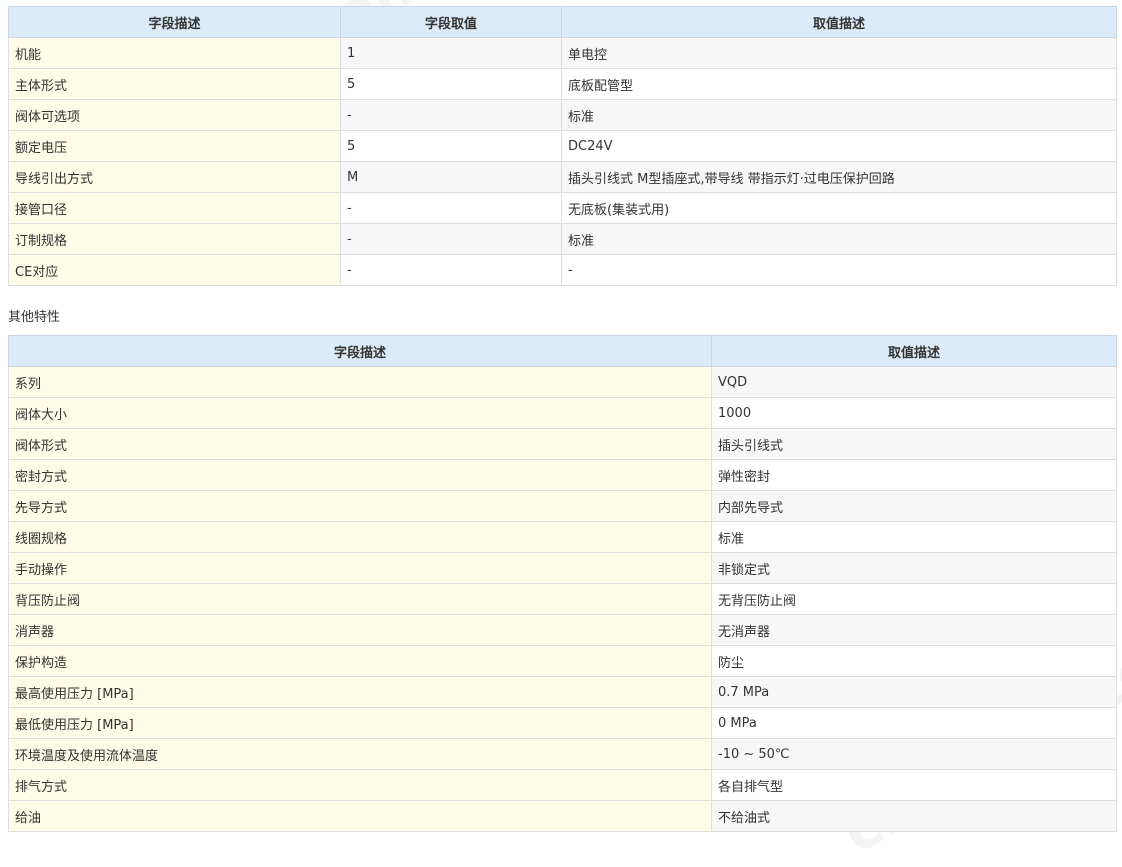 The image size is (1122, 867). I want to click on field-value-cell: 弹性密封, so click(914, 475).